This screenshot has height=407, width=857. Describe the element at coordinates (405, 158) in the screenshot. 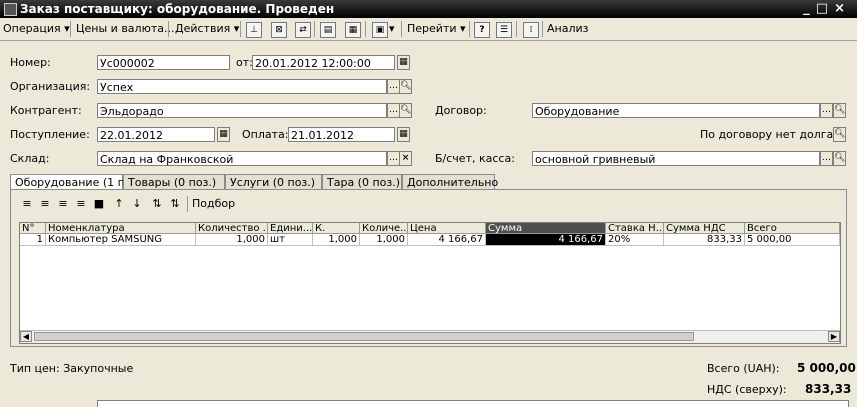

I see `clear-icon: ×` at that location.